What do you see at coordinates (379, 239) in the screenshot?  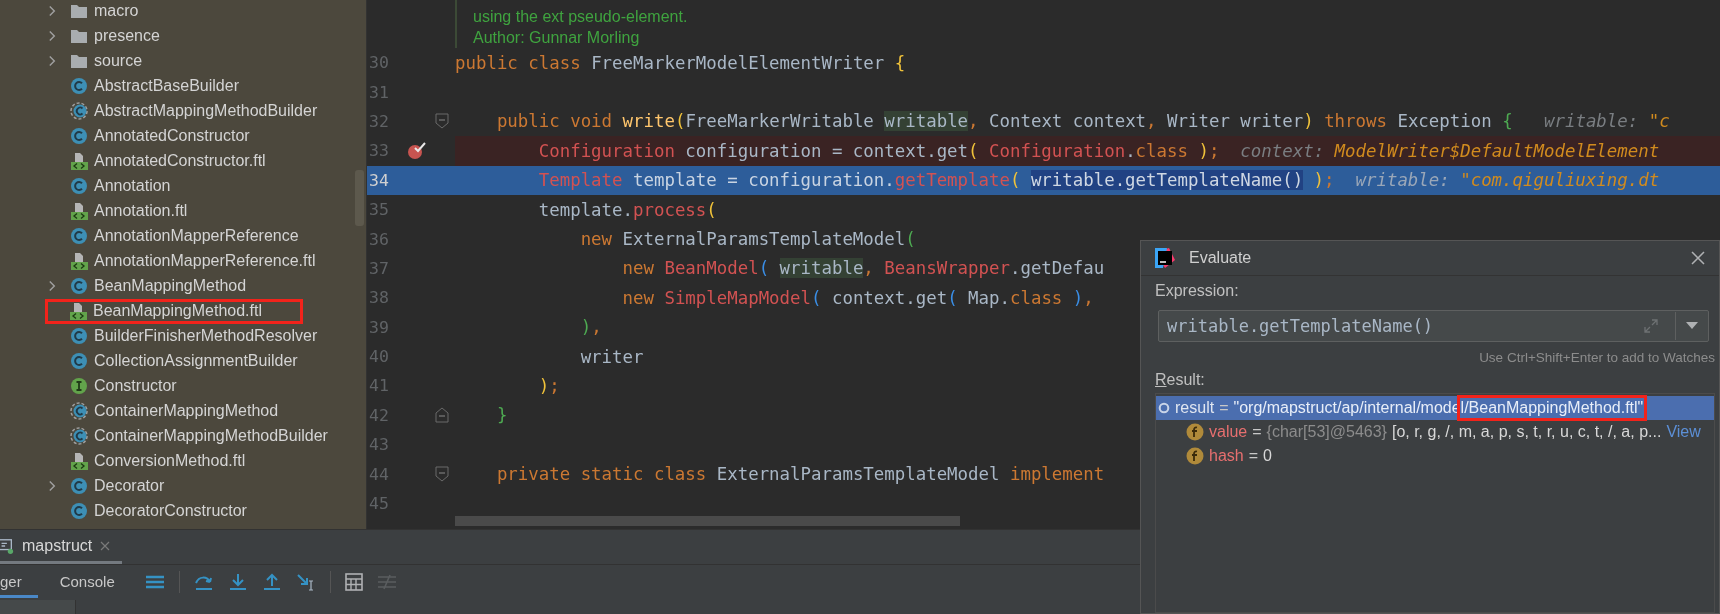 I see `line-number: 36` at bounding box center [379, 239].